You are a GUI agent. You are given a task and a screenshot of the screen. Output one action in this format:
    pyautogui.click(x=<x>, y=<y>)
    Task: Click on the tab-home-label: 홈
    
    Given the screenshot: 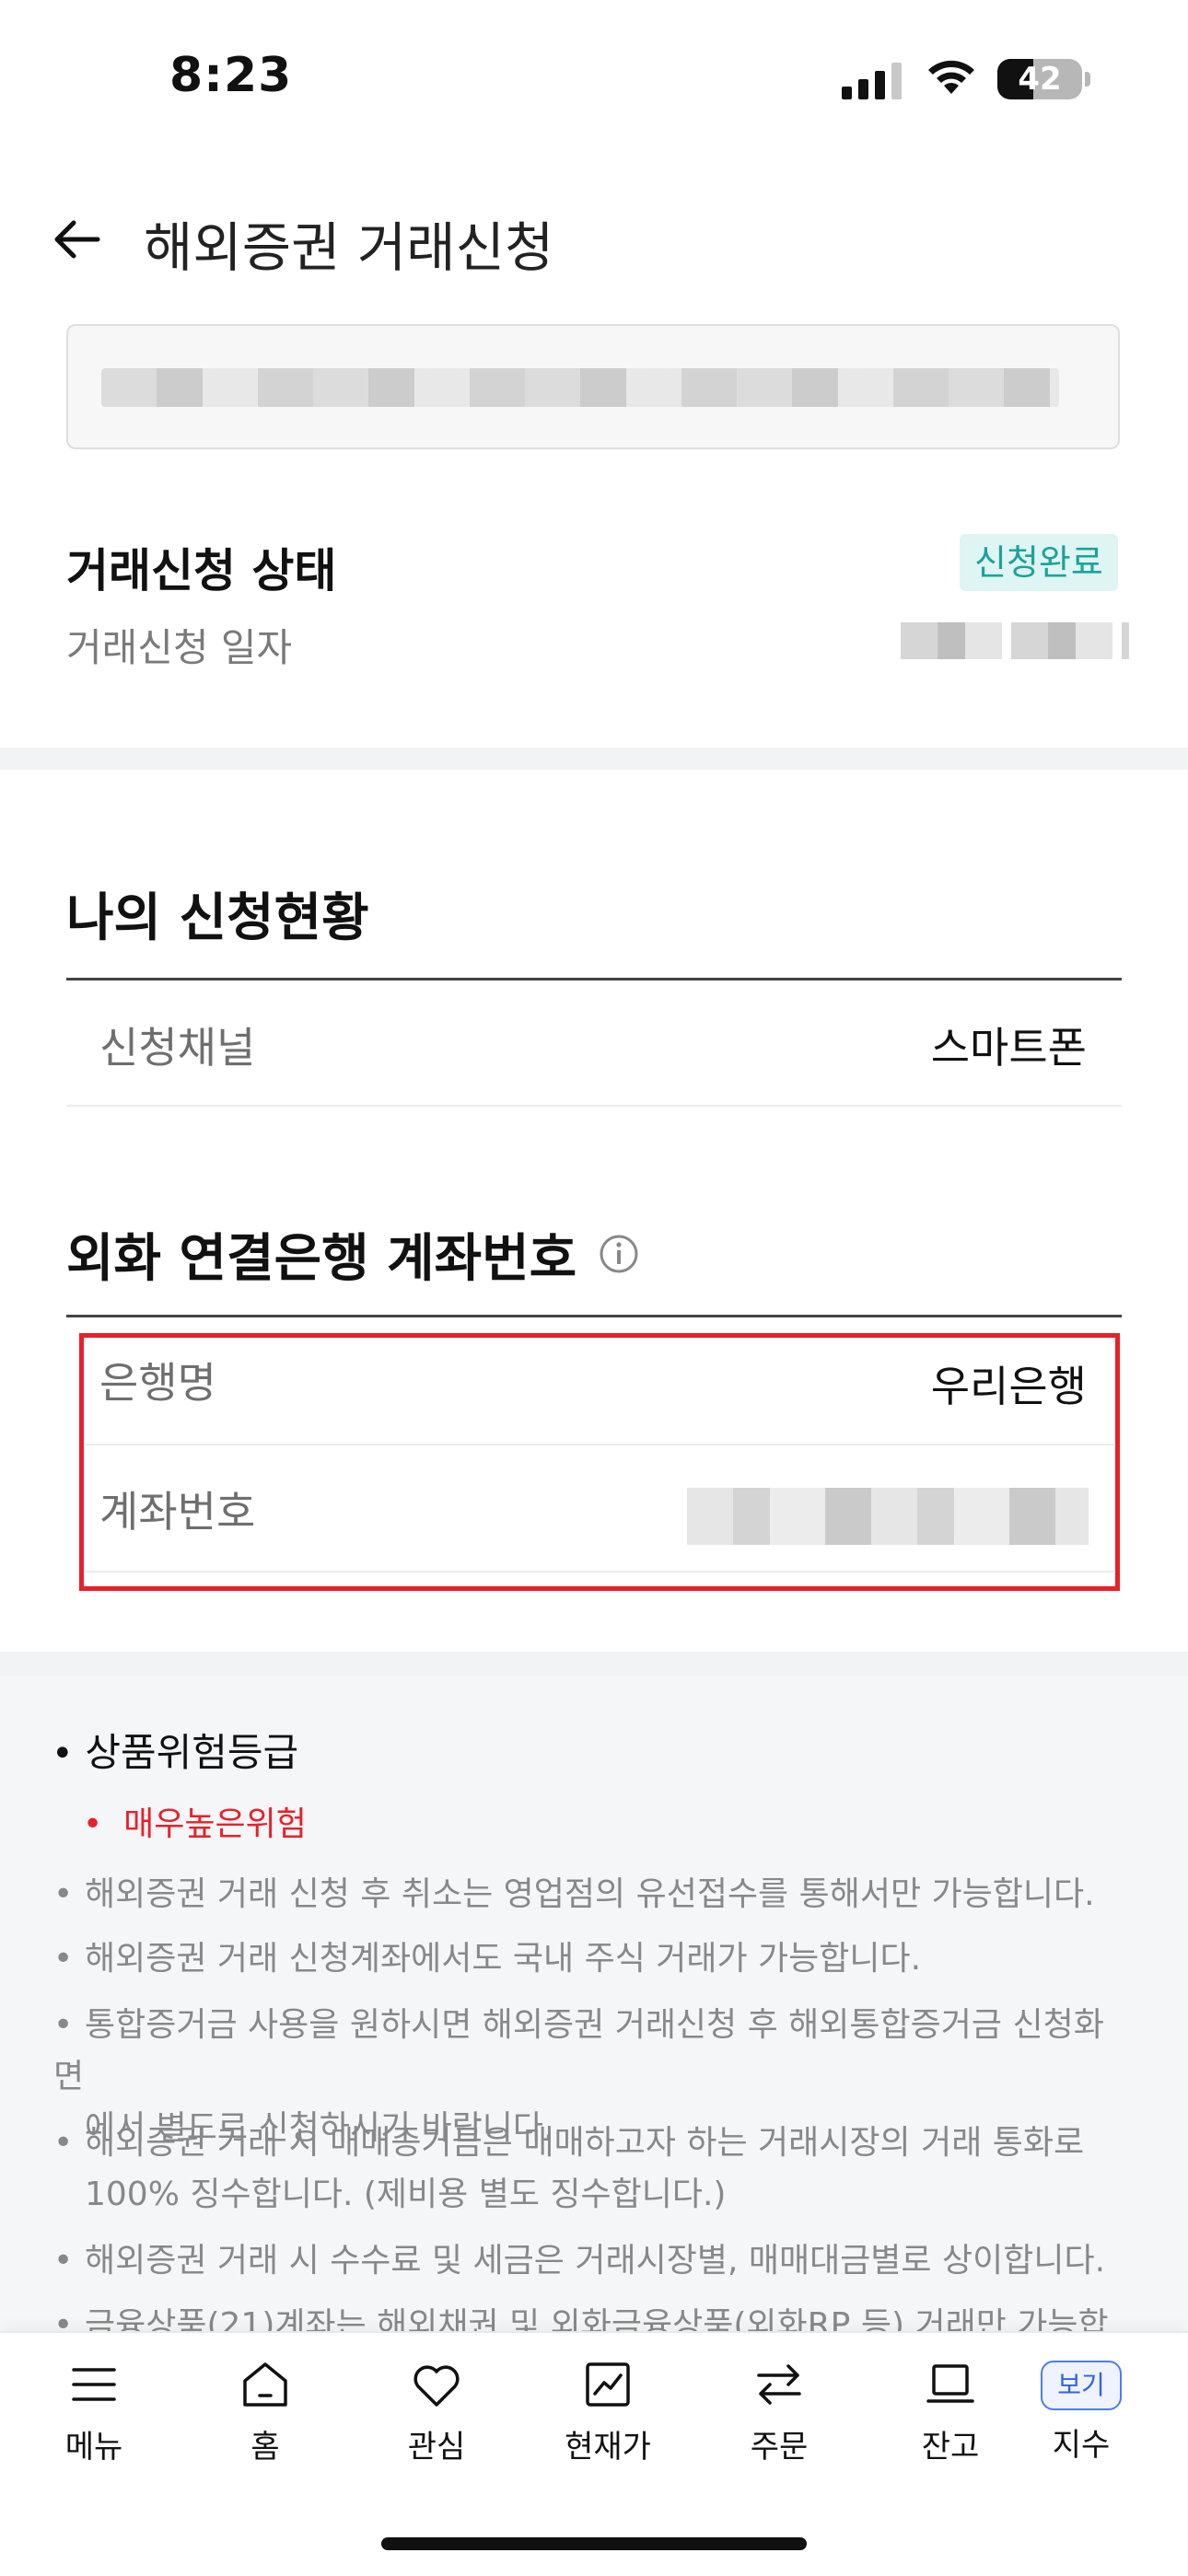 What is the action you would take?
    pyautogui.click(x=265, y=2447)
    